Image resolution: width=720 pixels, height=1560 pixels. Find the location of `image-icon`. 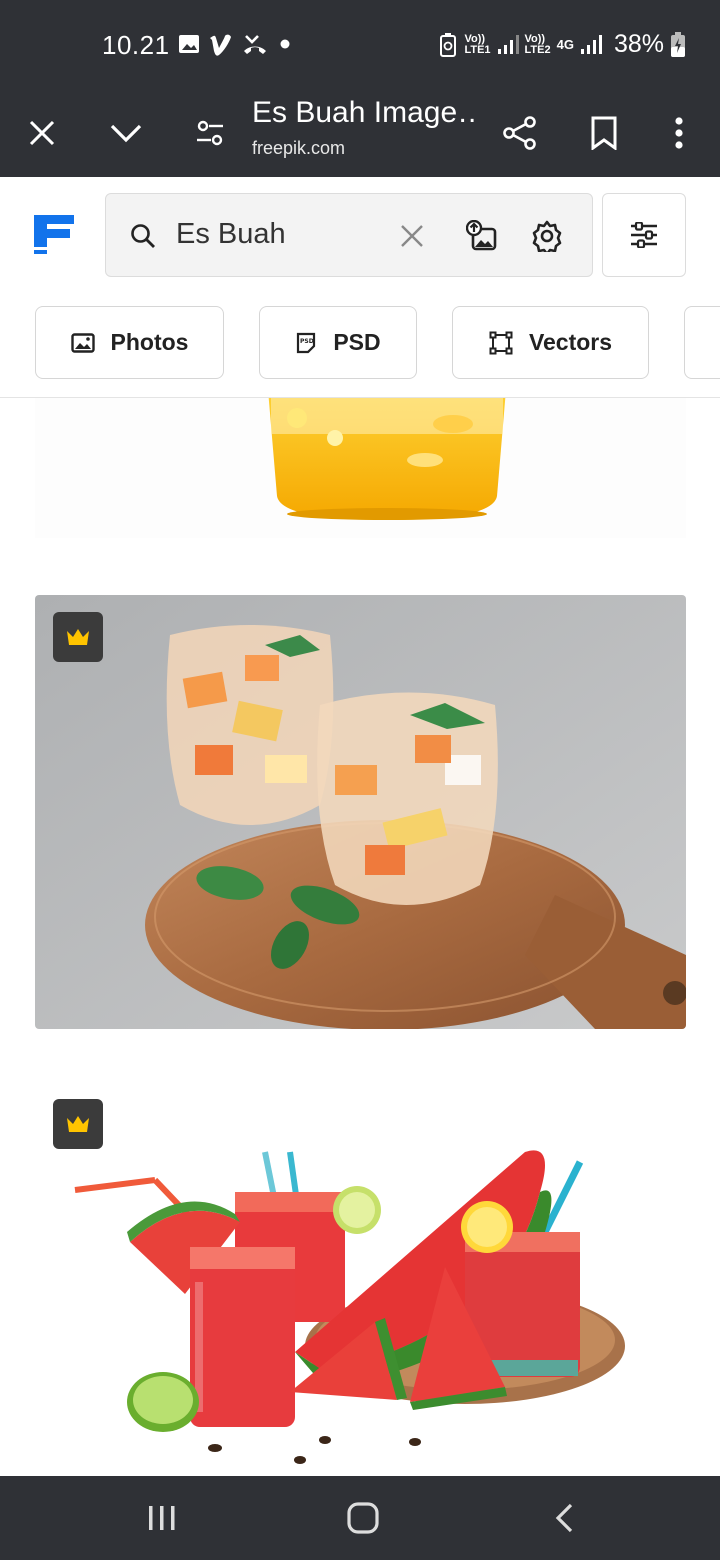

image-icon is located at coordinates (82, 342).